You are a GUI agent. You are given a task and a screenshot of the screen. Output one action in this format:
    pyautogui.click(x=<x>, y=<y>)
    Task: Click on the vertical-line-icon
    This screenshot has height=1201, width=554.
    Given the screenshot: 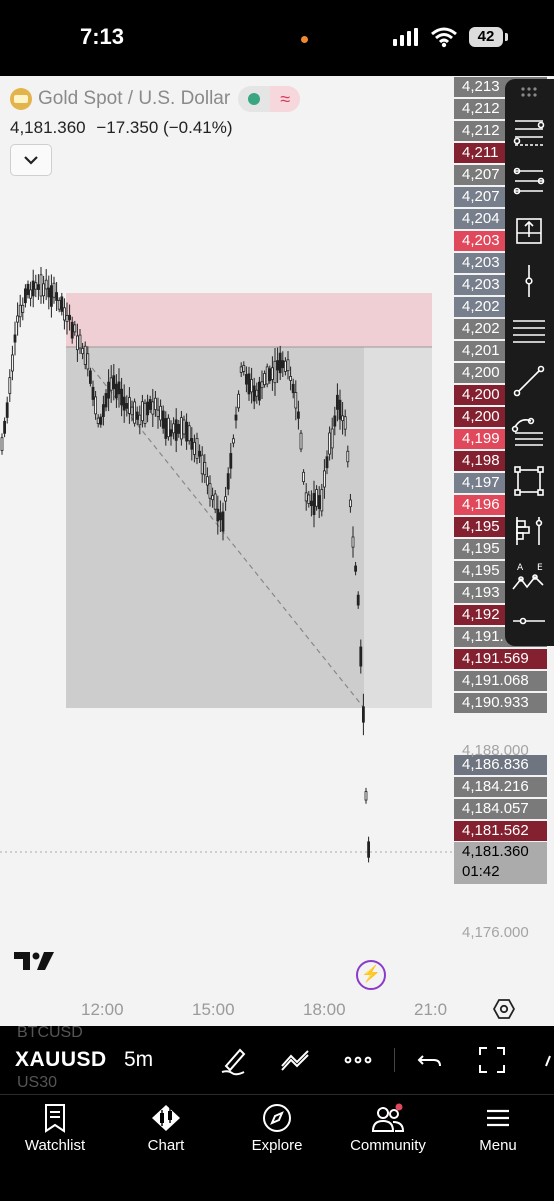 What is the action you would take?
    pyautogui.click(x=529, y=281)
    